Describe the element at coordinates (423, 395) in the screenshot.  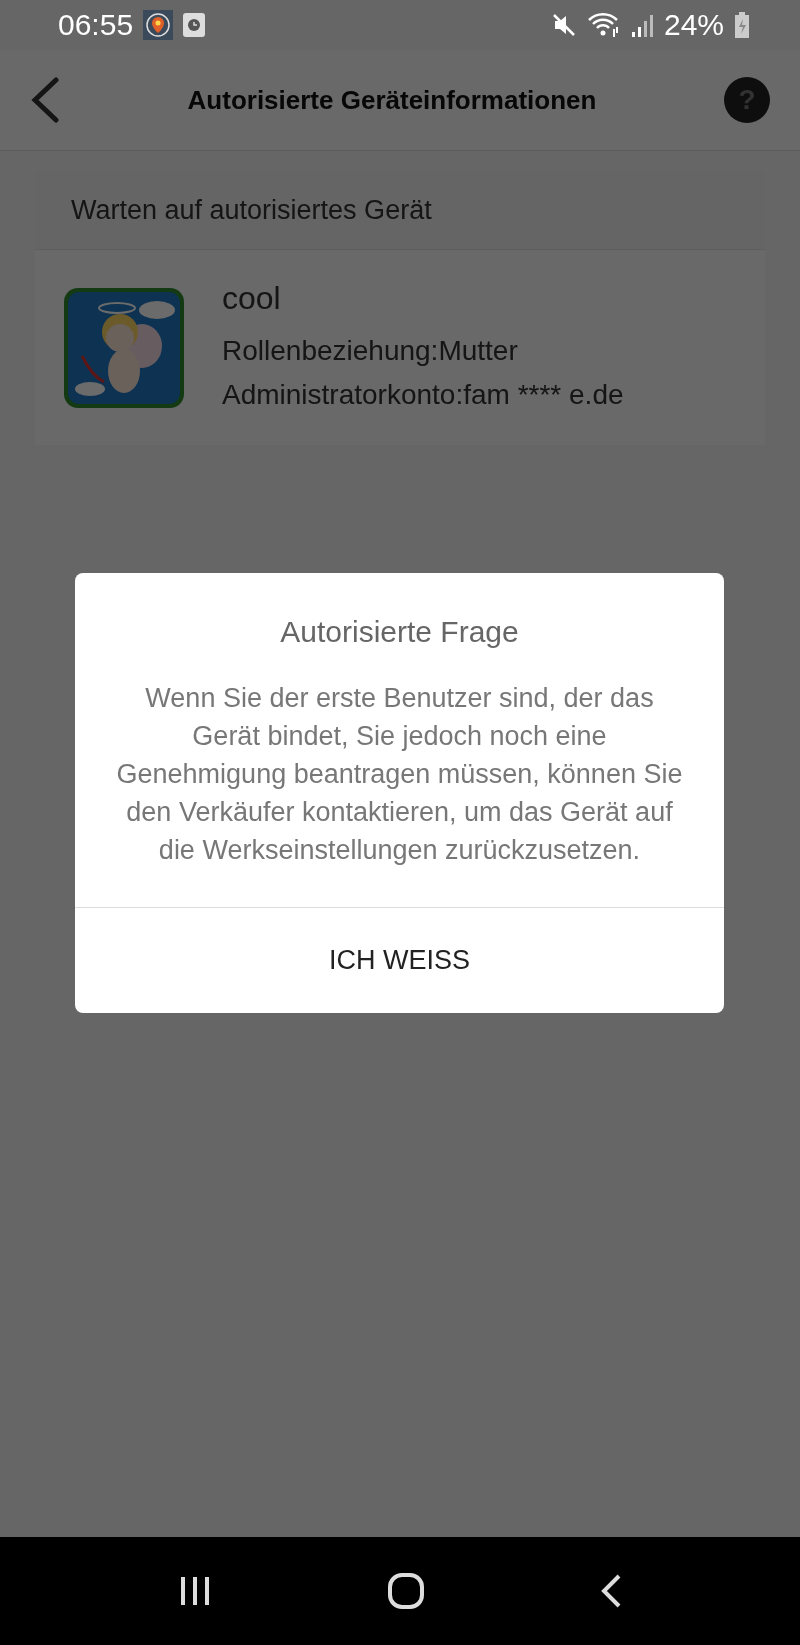
I see `device-detail: Administratorkonto:fam **** e.de` at that location.